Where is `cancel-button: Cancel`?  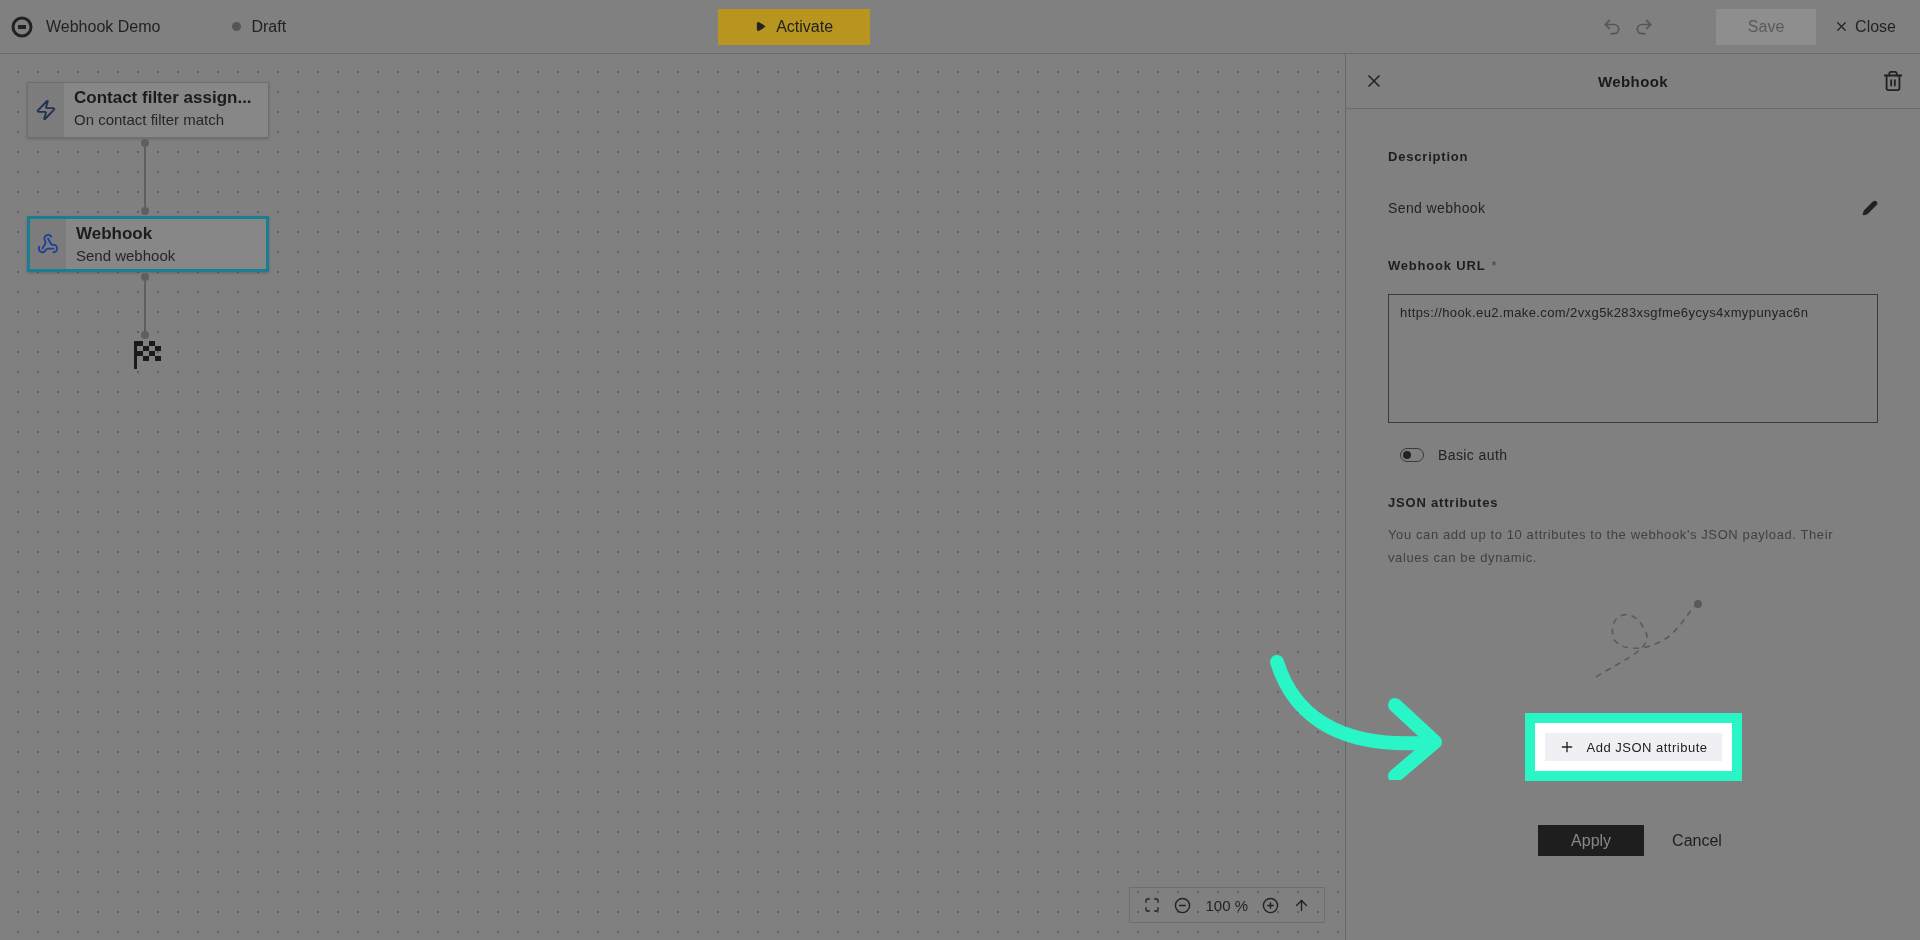
cancel-button: Cancel is located at coordinates (1697, 840).